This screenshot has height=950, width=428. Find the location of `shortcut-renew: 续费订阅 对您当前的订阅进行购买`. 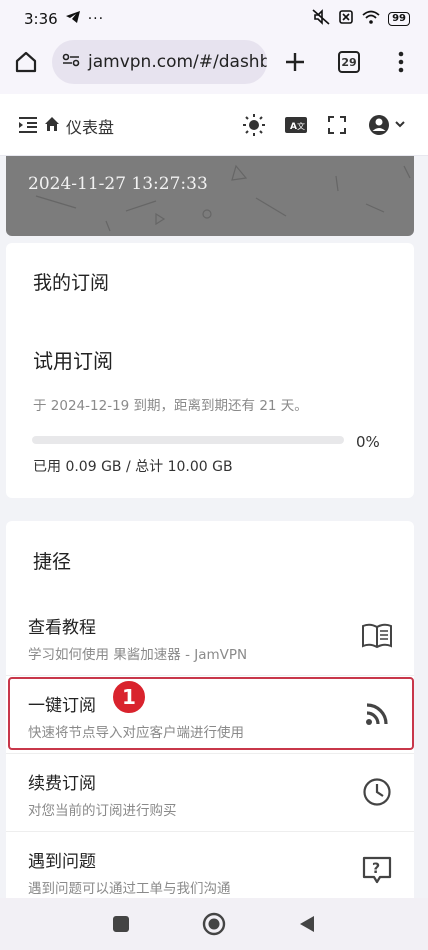

shortcut-renew: 续费订阅 对您当前的订阅进行购买 is located at coordinates (210, 792).